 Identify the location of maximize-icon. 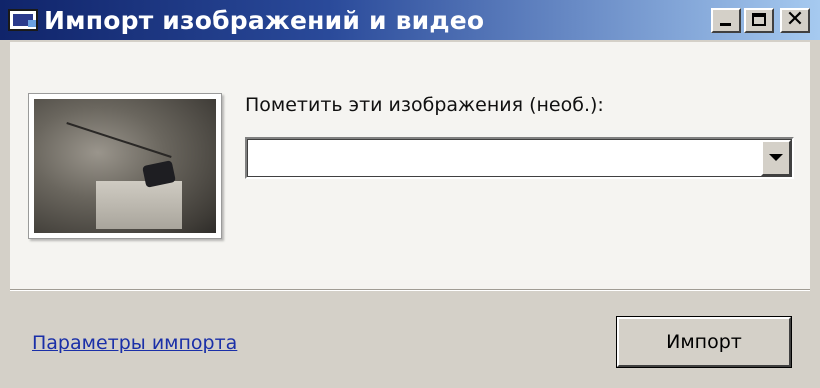
(759, 19).